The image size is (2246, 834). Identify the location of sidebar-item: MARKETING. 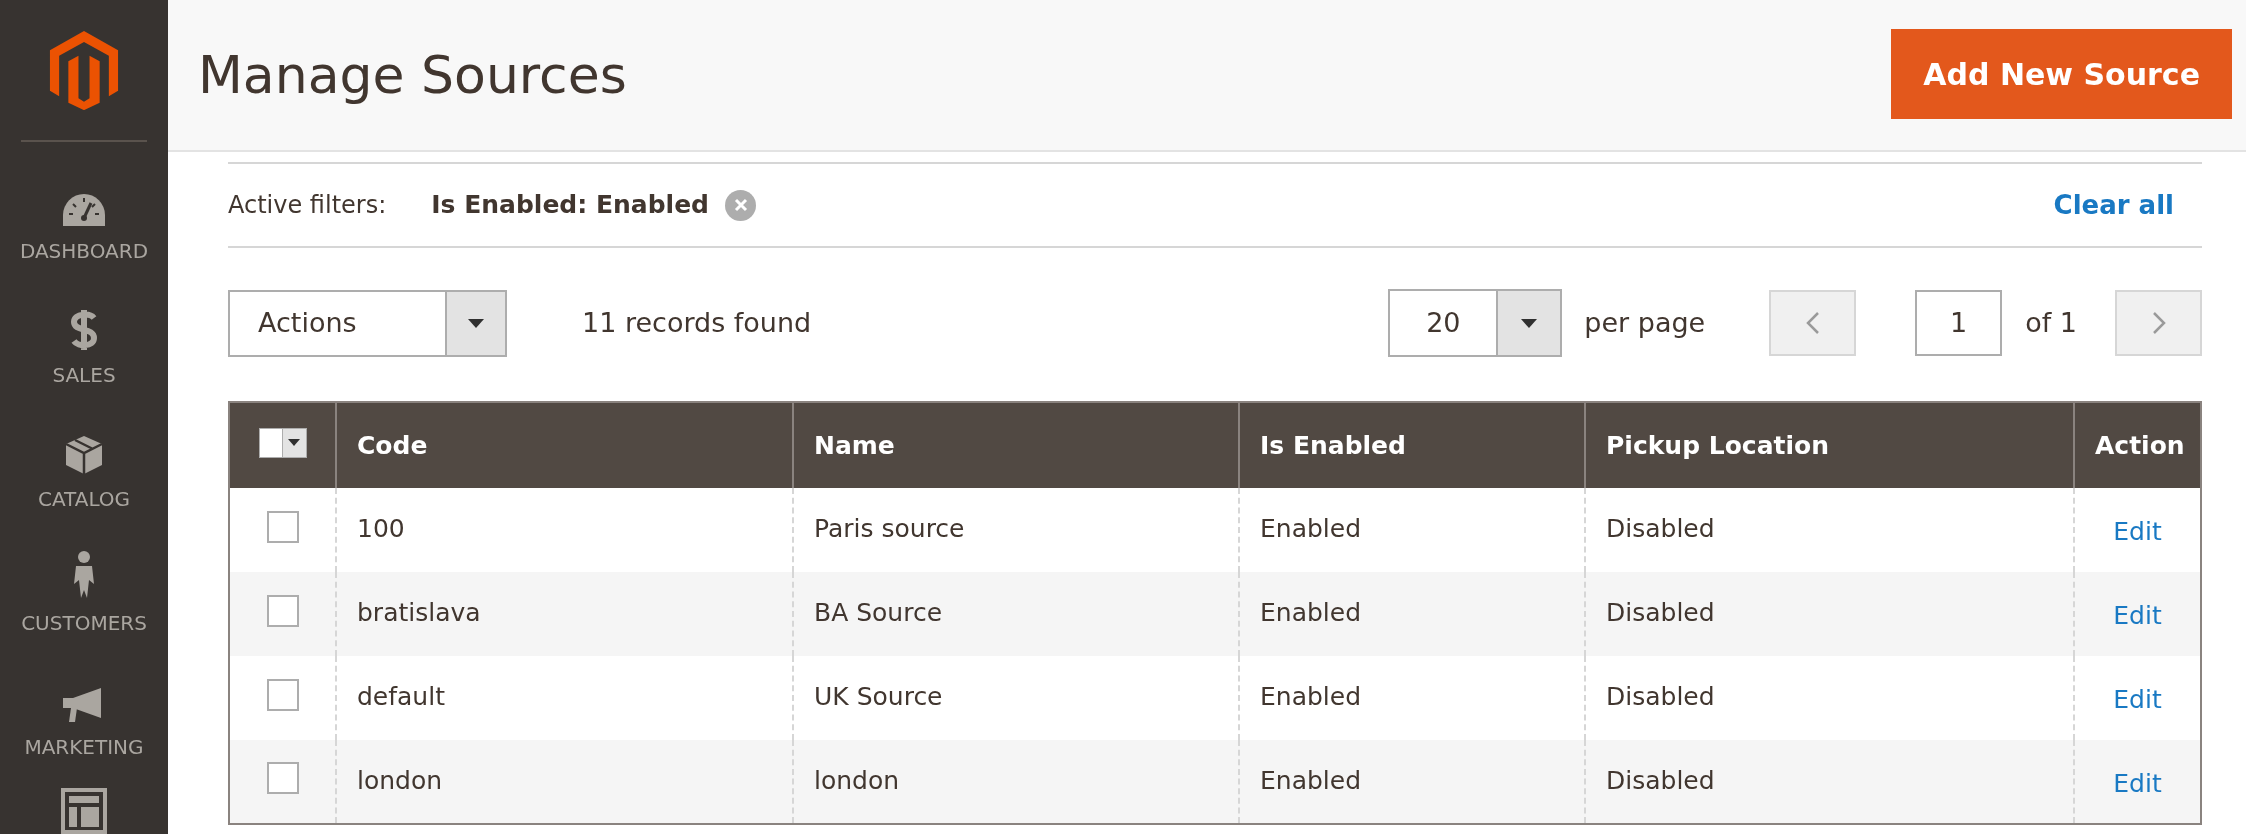
(84, 718).